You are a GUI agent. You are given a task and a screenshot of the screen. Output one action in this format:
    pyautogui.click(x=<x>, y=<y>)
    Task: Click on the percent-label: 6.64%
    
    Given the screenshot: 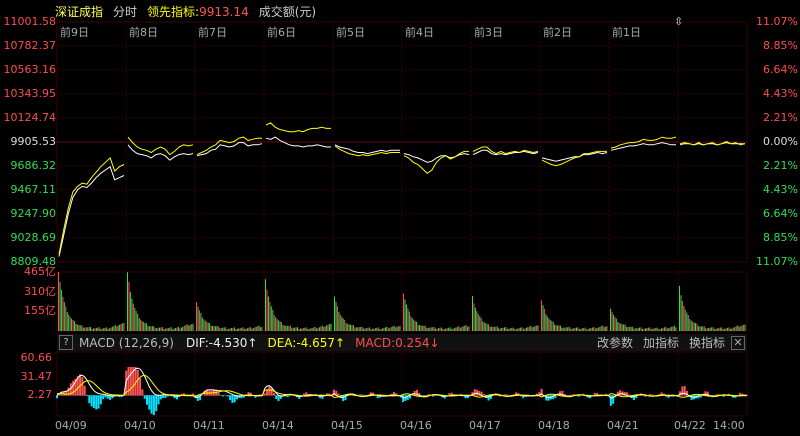 What is the action you would take?
    pyautogui.click(x=780, y=69)
    